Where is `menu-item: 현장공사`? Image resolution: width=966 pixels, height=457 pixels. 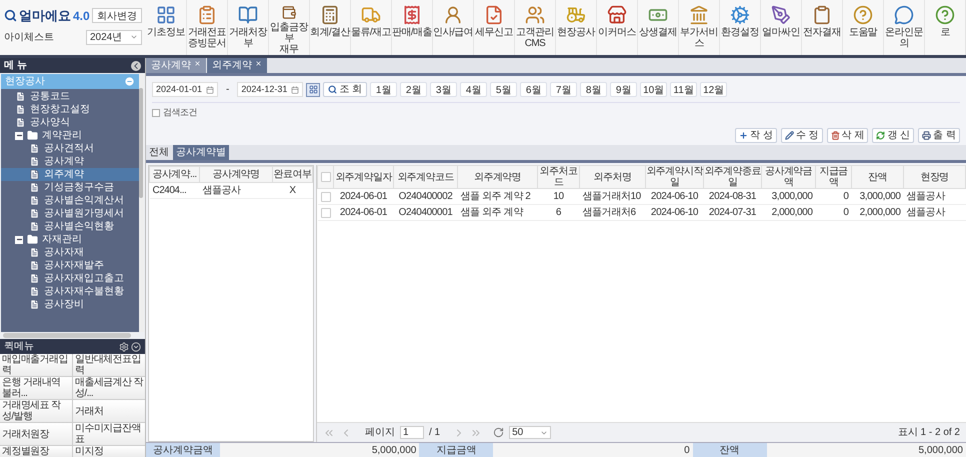 menu-item: 현장공사 is located at coordinates (576, 27).